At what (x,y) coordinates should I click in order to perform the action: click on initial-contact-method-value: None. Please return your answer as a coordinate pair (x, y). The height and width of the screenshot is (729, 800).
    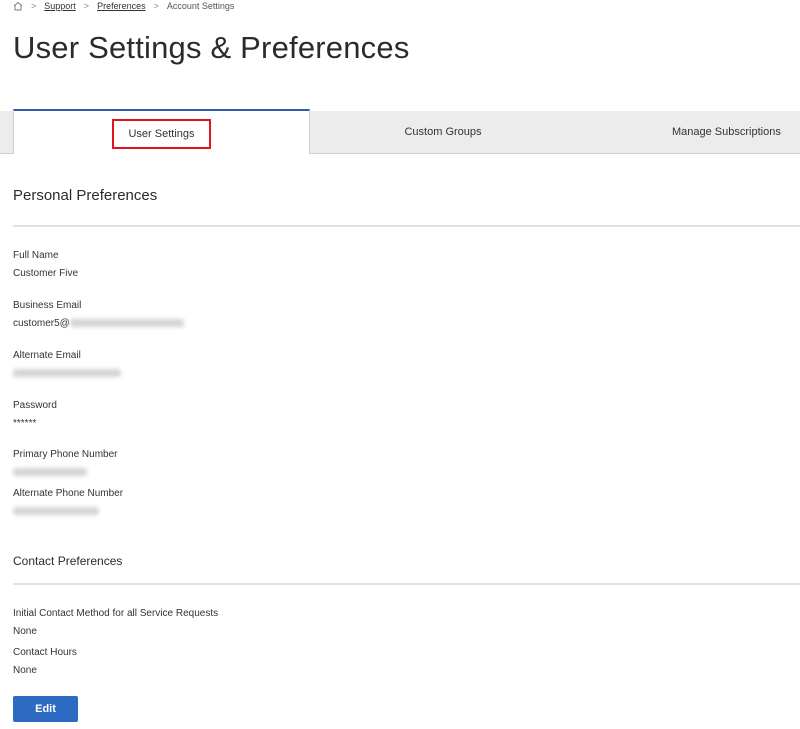
    Looking at the image, I should click on (25, 631).